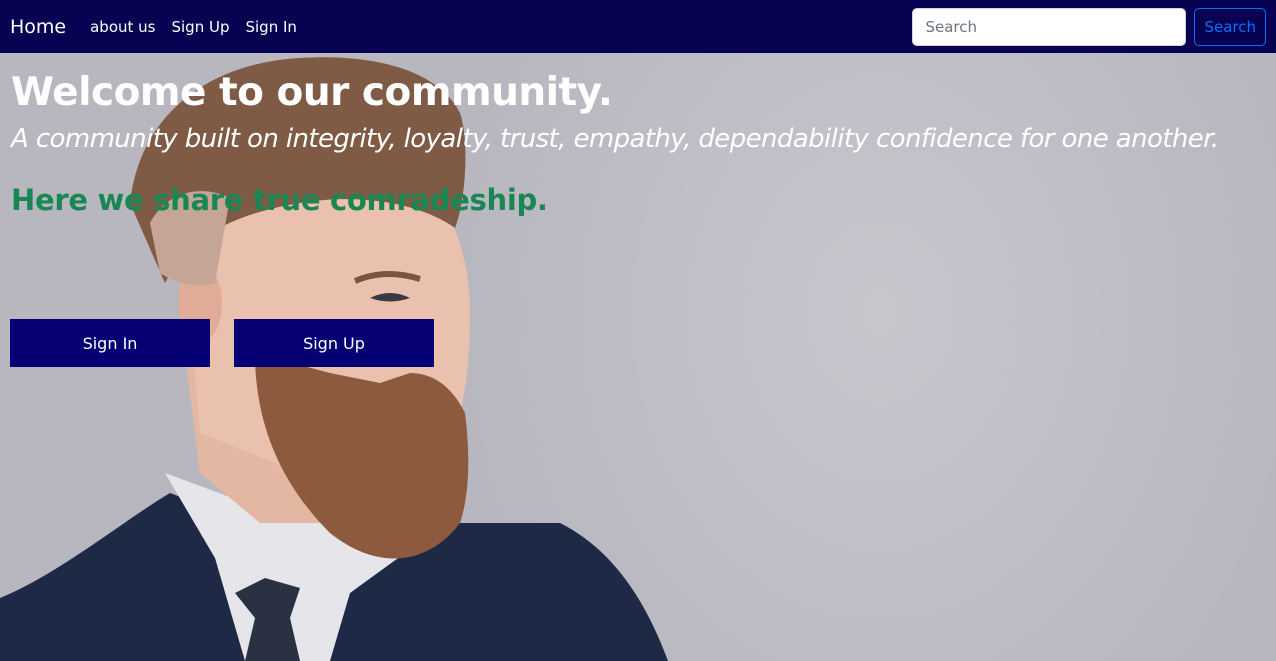  I want to click on sign-up-button: Sign Up, so click(334, 343).